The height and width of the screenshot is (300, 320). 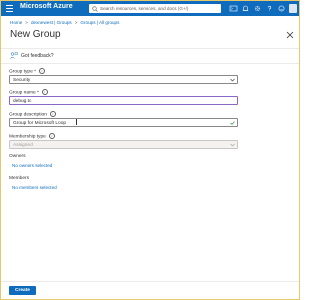 I want to click on breadcrumb-home: Home, so click(x=16, y=22).